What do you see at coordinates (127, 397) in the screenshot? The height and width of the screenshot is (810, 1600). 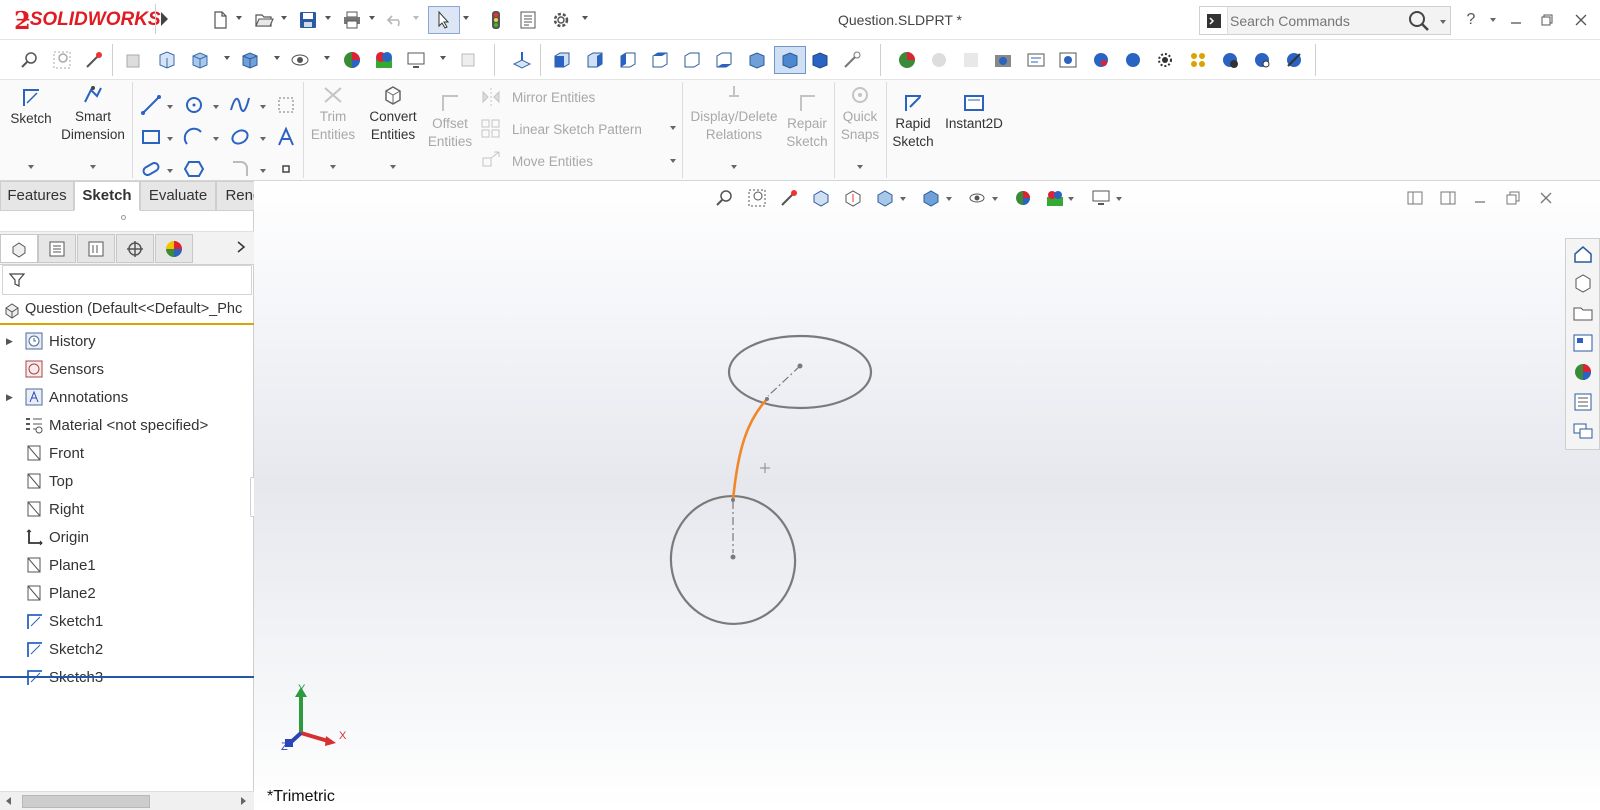 I see `tree-node-annotations: ▶ Annotations` at bounding box center [127, 397].